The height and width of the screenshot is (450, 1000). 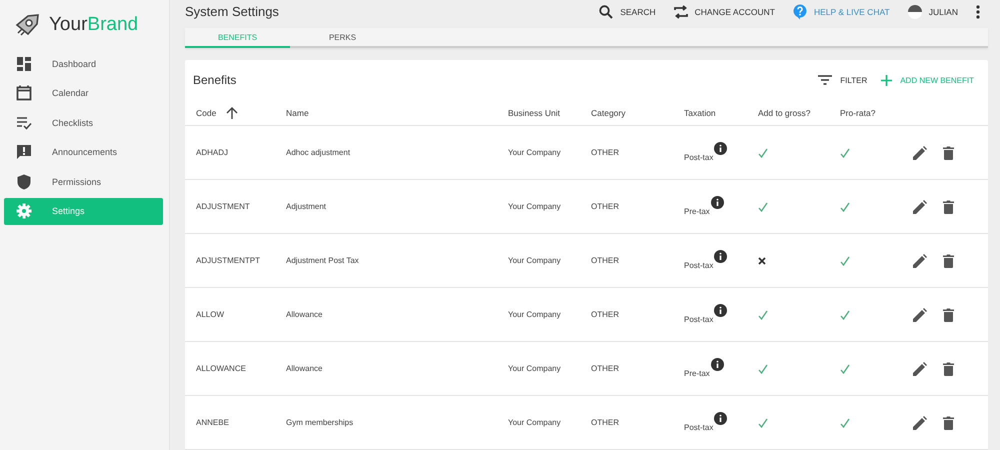 What do you see at coordinates (24, 93) in the screenshot?
I see `calendar-icon` at bounding box center [24, 93].